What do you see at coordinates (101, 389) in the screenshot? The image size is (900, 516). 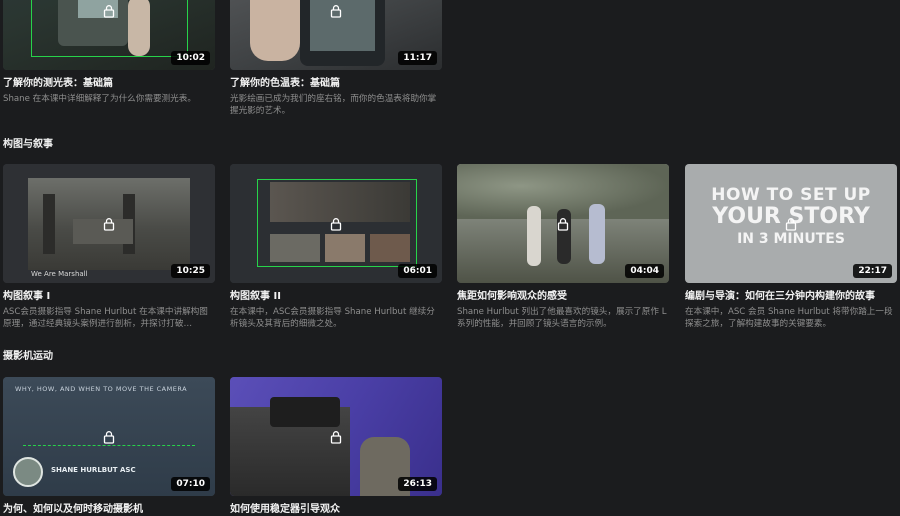 I see `thumbnail-headline: WHY, HOW, AND WHEN TO MOVE THE CAMERA` at bounding box center [101, 389].